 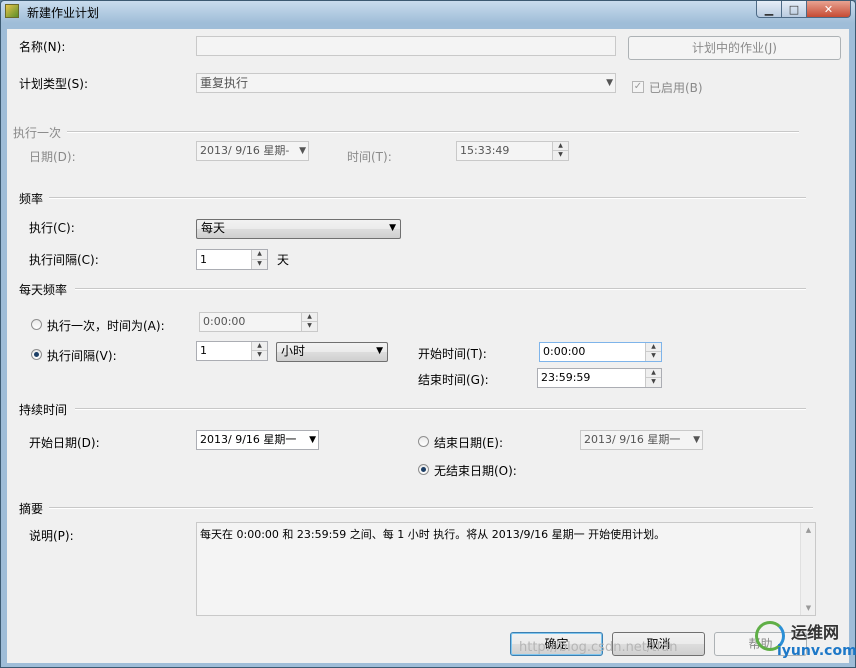 I want to click on jobs-in-schedule-button: 计划中的作业(J), so click(x=734, y=48).